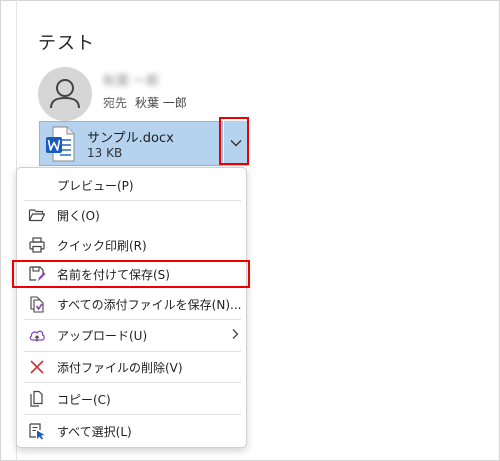 The image size is (500, 461). Describe the element at coordinates (130, 138) in the screenshot. I see `attachment-filename: サンプル.docx` at that location.